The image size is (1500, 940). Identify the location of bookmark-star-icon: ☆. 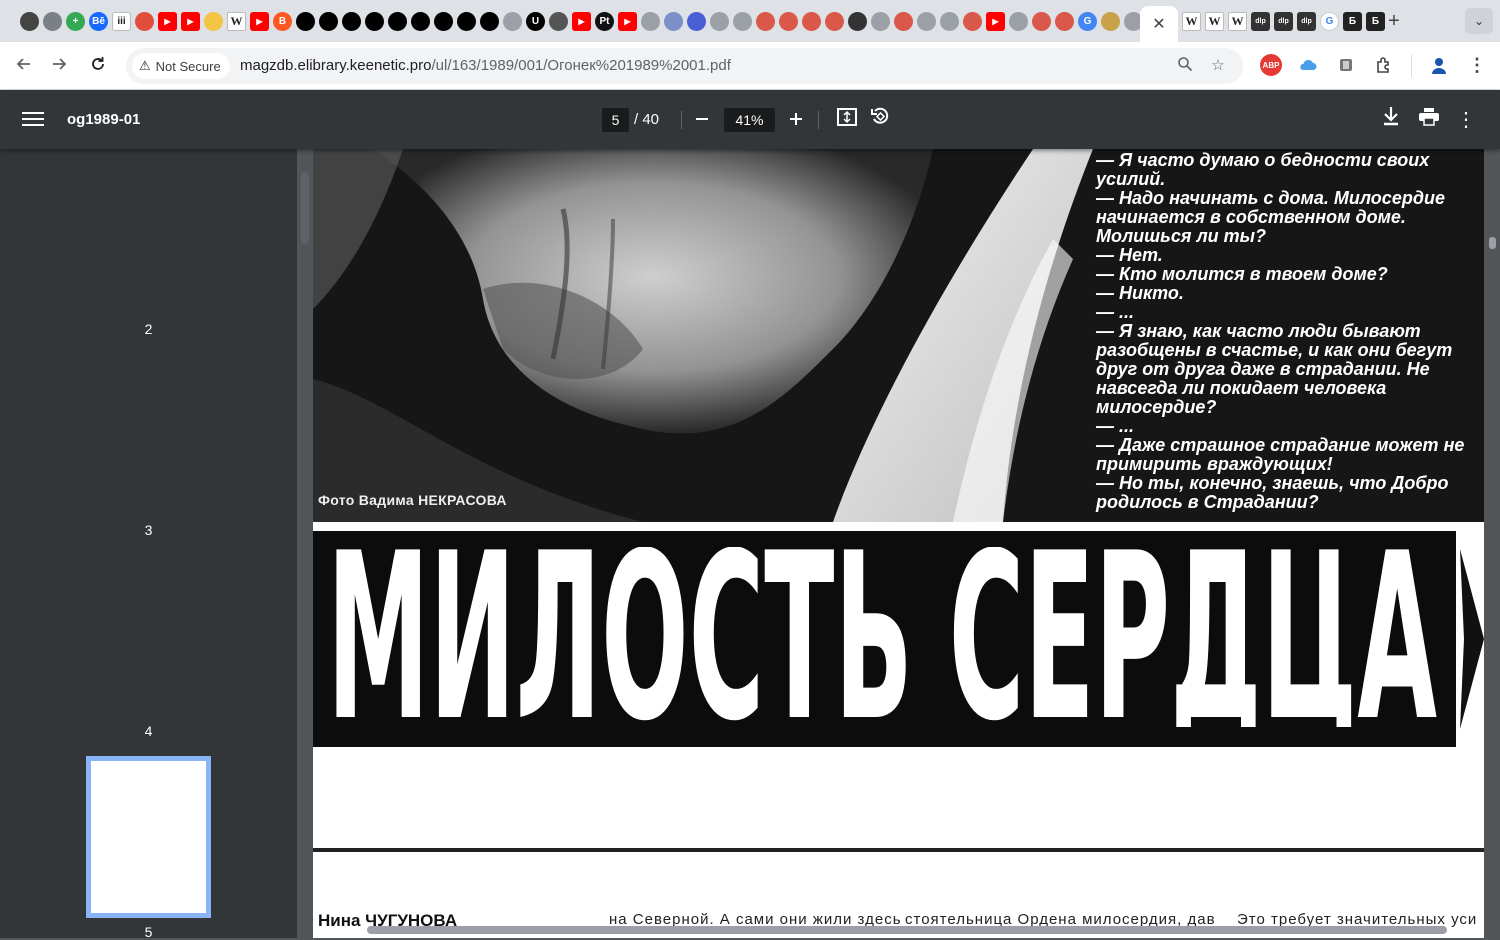
(1218, 66).